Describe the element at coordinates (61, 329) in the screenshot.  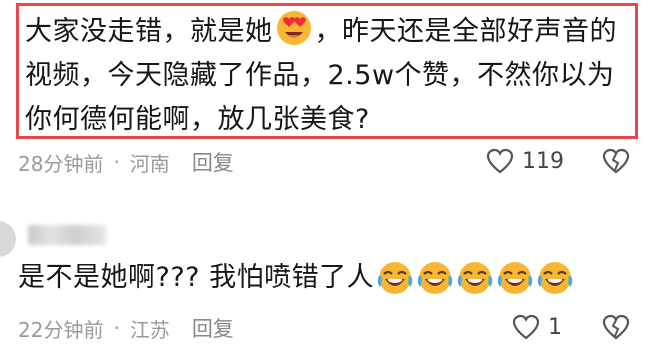
I see `comment-time: 22分钟前` at that location.